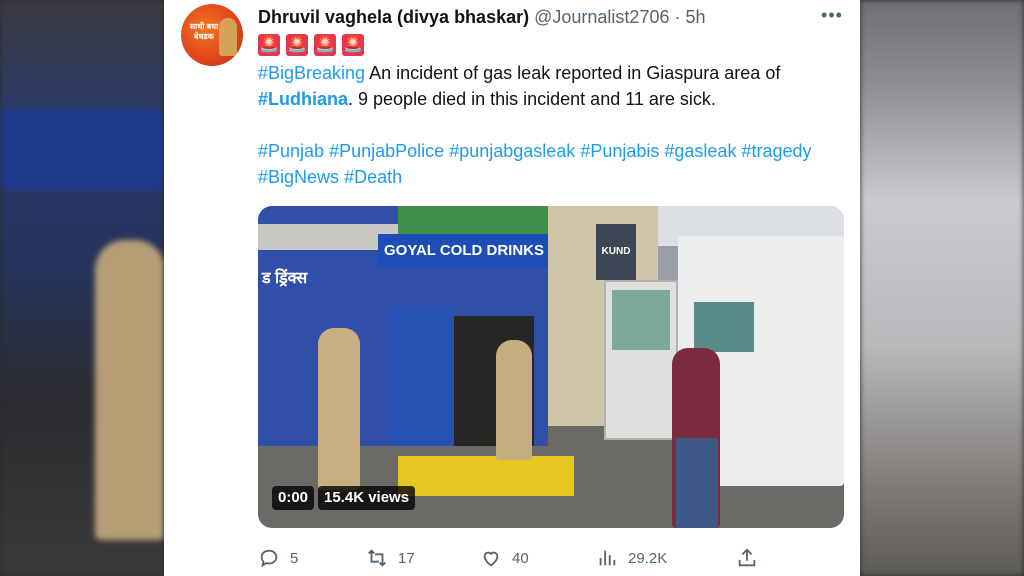  What do you see at coordinates (504, 558) in the screenshot?
I see `like-button: 40` at bounding box center [504, 558].